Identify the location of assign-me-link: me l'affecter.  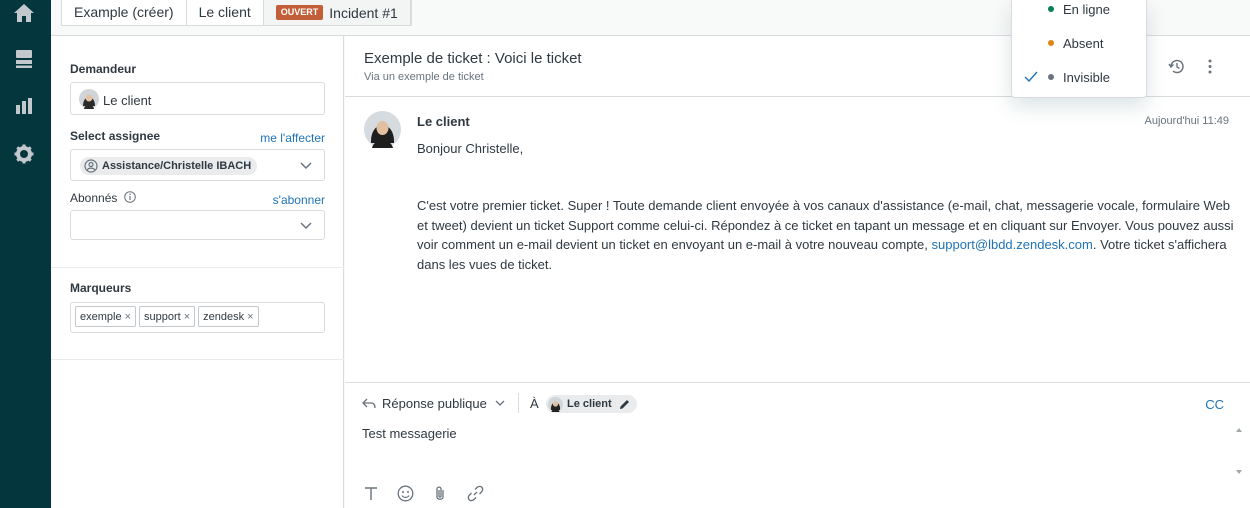
(292, 138).